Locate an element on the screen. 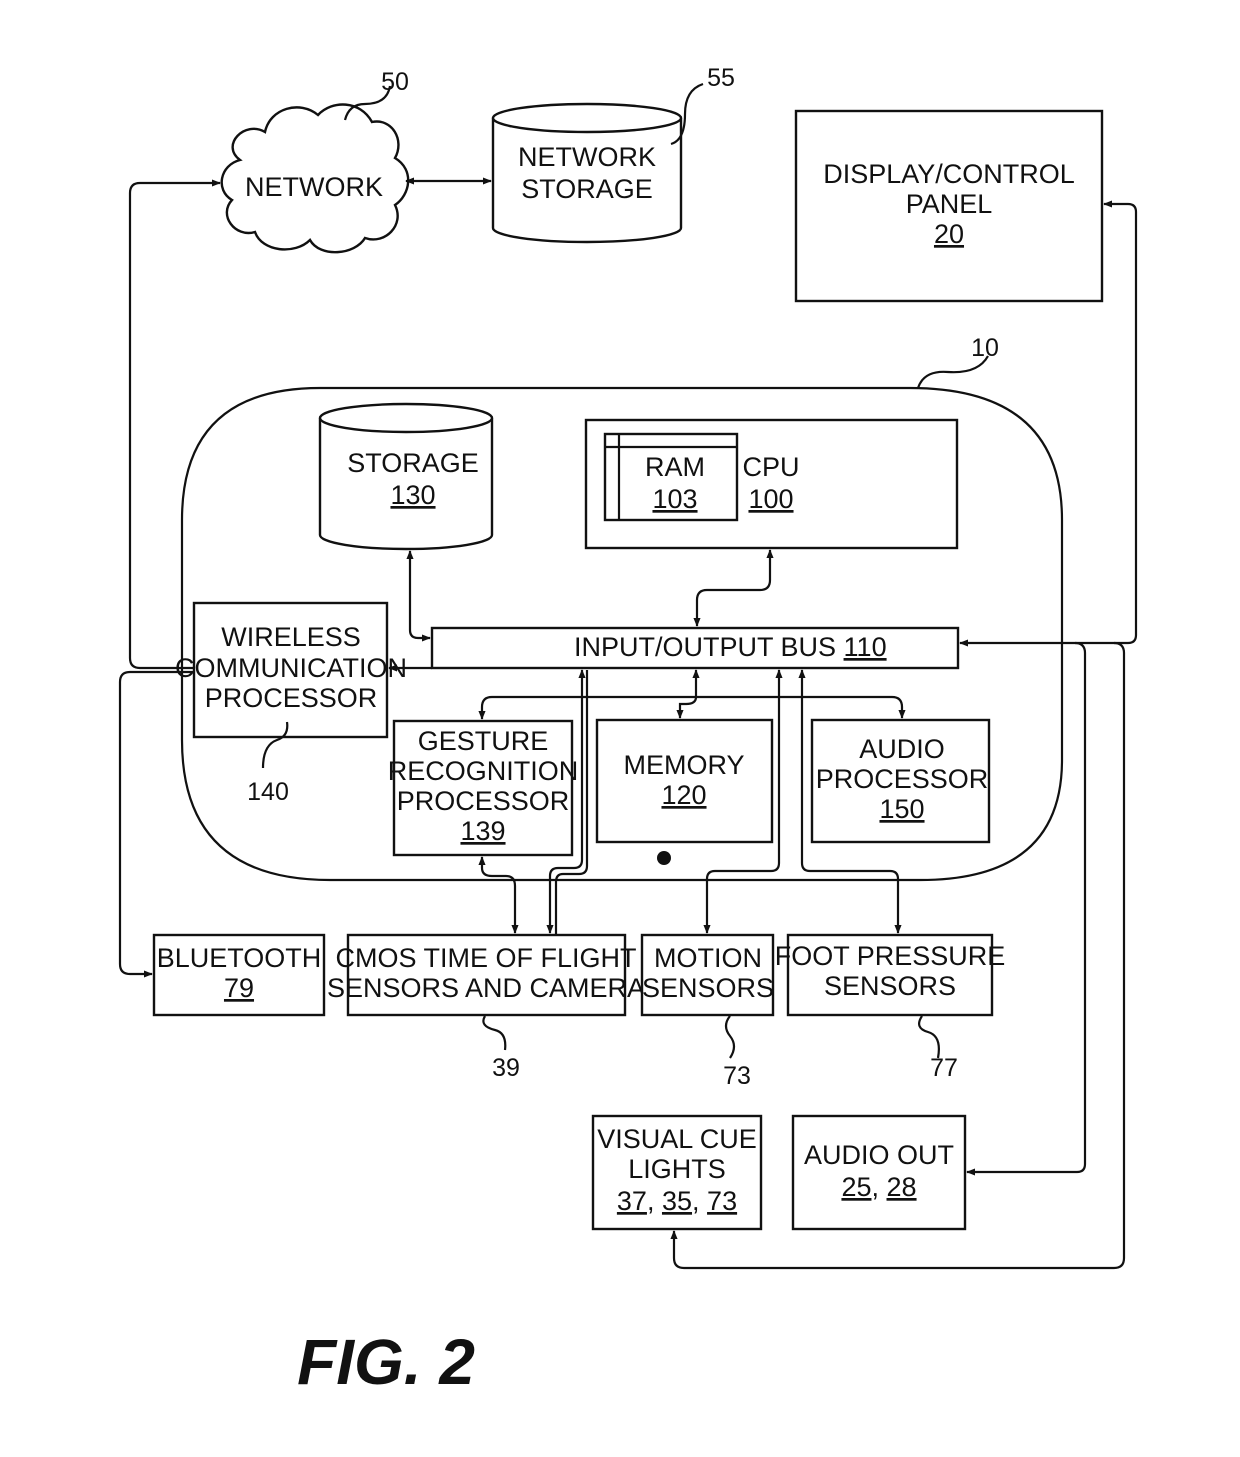 Image resolution: width=1240 pixels, height=1457 pixels. wireless-line2: COMMUNICATION is located at coordinates (291, 668).